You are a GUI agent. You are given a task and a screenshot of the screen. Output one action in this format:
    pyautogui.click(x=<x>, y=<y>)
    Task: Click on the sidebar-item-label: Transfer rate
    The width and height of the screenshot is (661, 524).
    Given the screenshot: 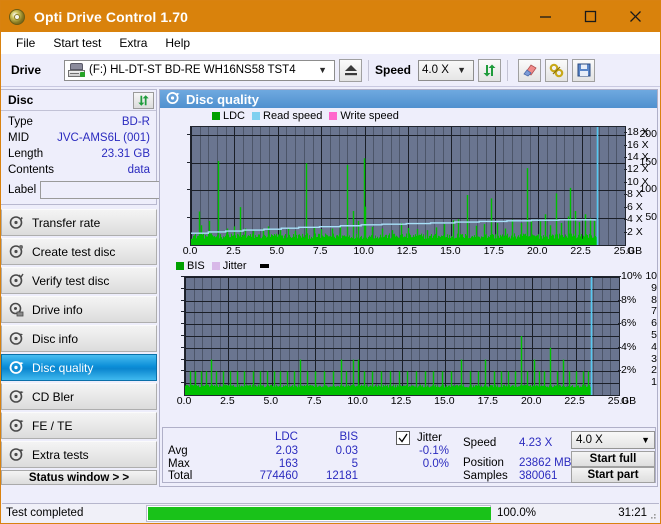 What is the action you would take?
    pyautogui.click(x=66, y=222)
    